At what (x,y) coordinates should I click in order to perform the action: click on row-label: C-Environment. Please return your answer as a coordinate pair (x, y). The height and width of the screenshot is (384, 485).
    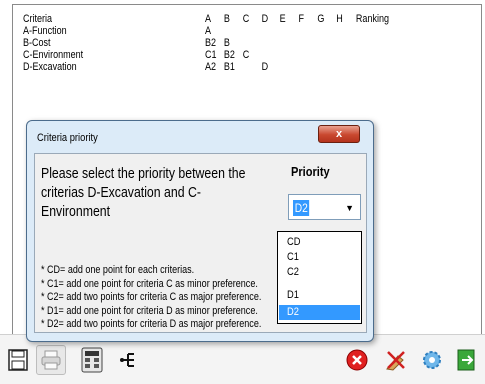
    Looking at the image, I should click on (53, 55).